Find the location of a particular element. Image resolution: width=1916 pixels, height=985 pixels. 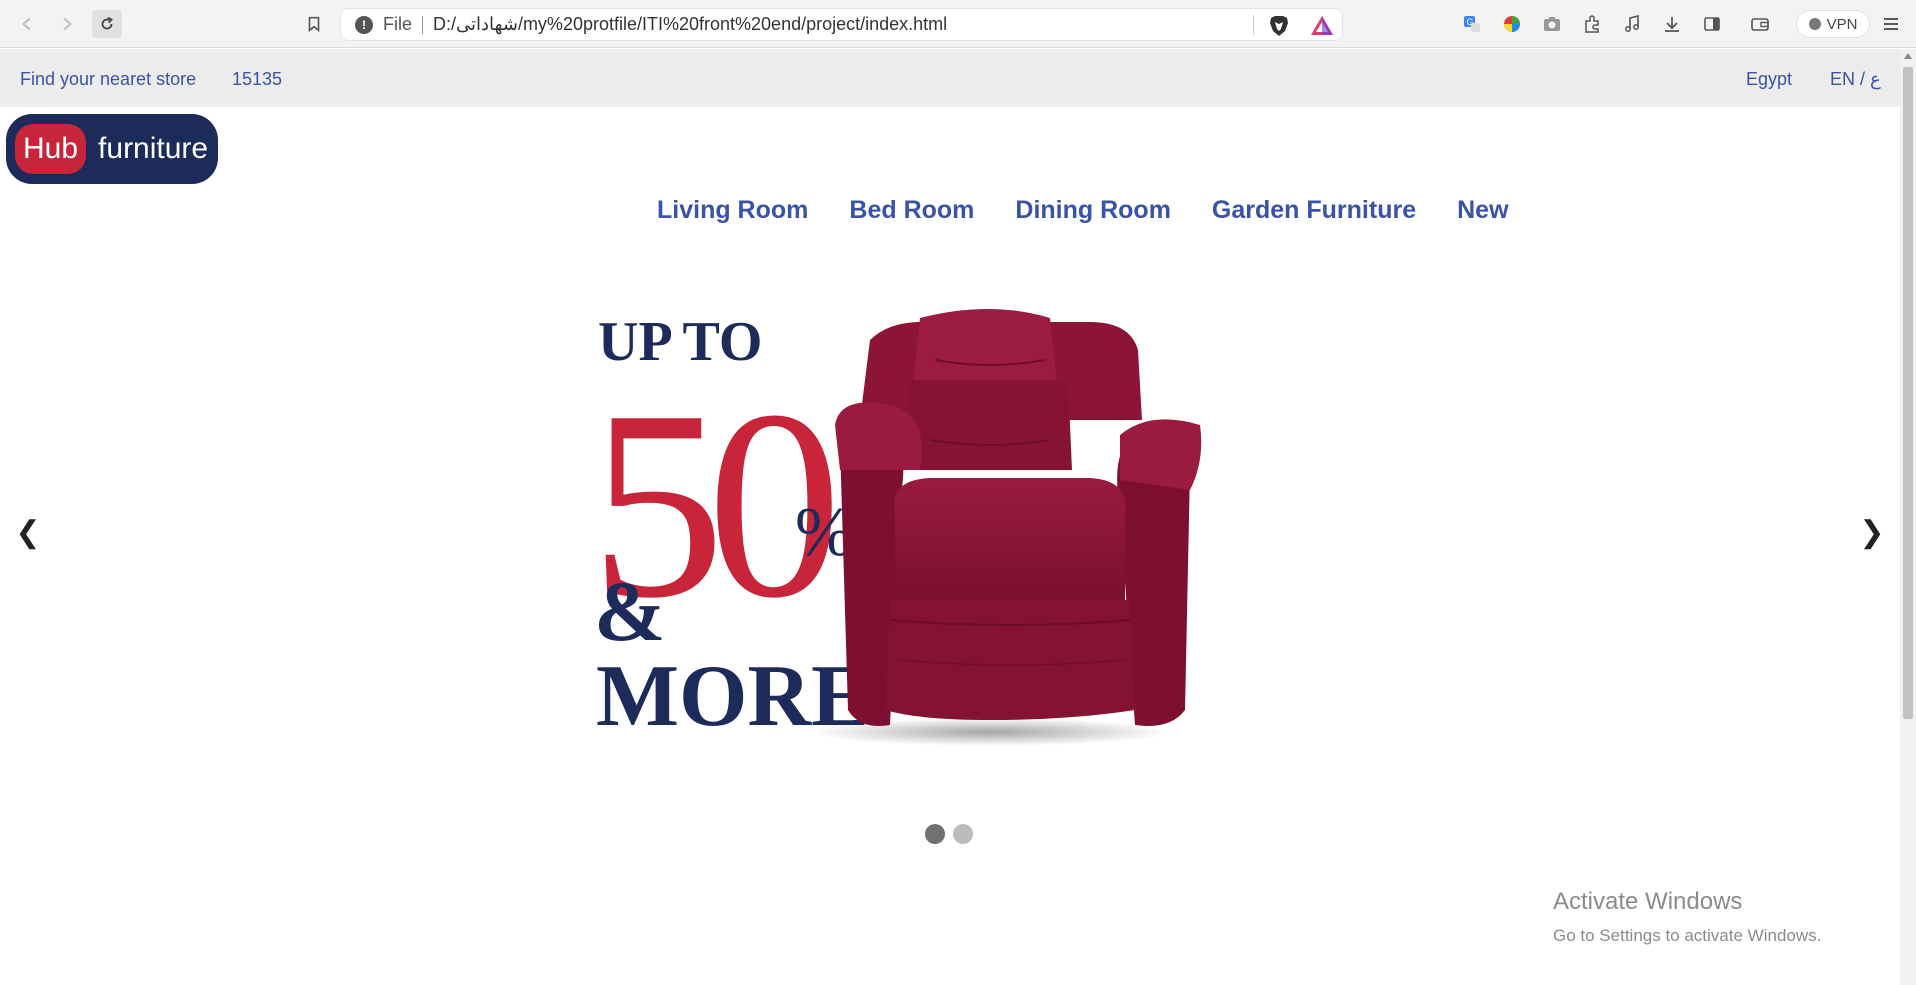

vpn-status-icon is located at coordinates (1814, 24).